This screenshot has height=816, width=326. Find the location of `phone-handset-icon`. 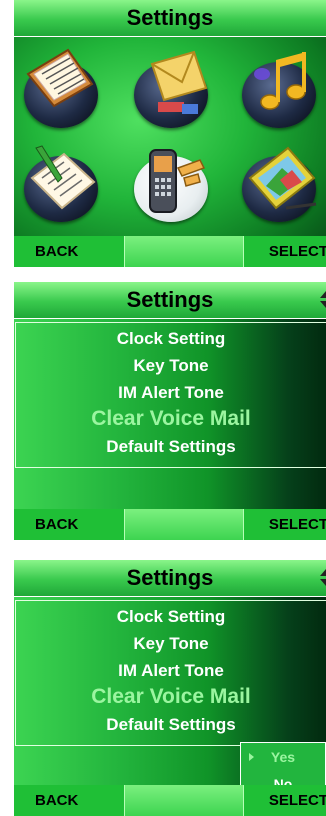

phone-handset-icon is located at coordinates (171, 181).